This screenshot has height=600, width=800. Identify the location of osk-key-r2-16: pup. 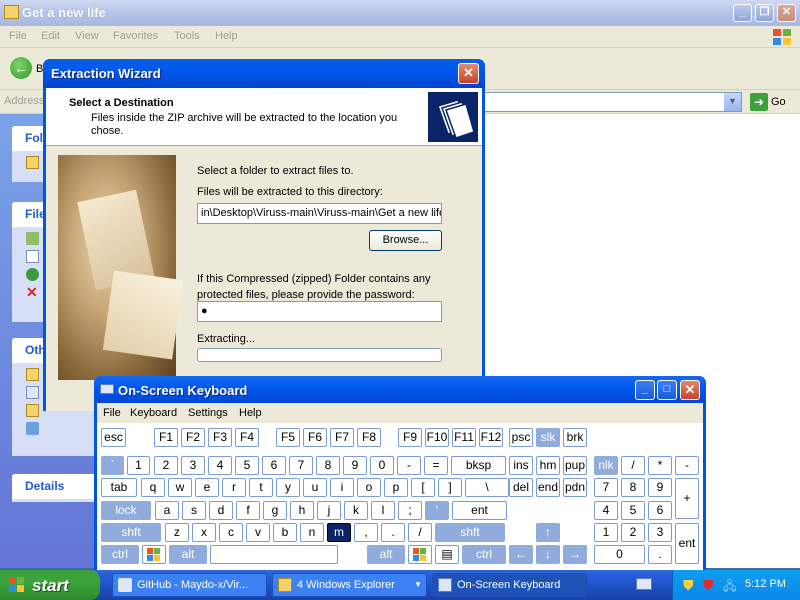
(575, 465).